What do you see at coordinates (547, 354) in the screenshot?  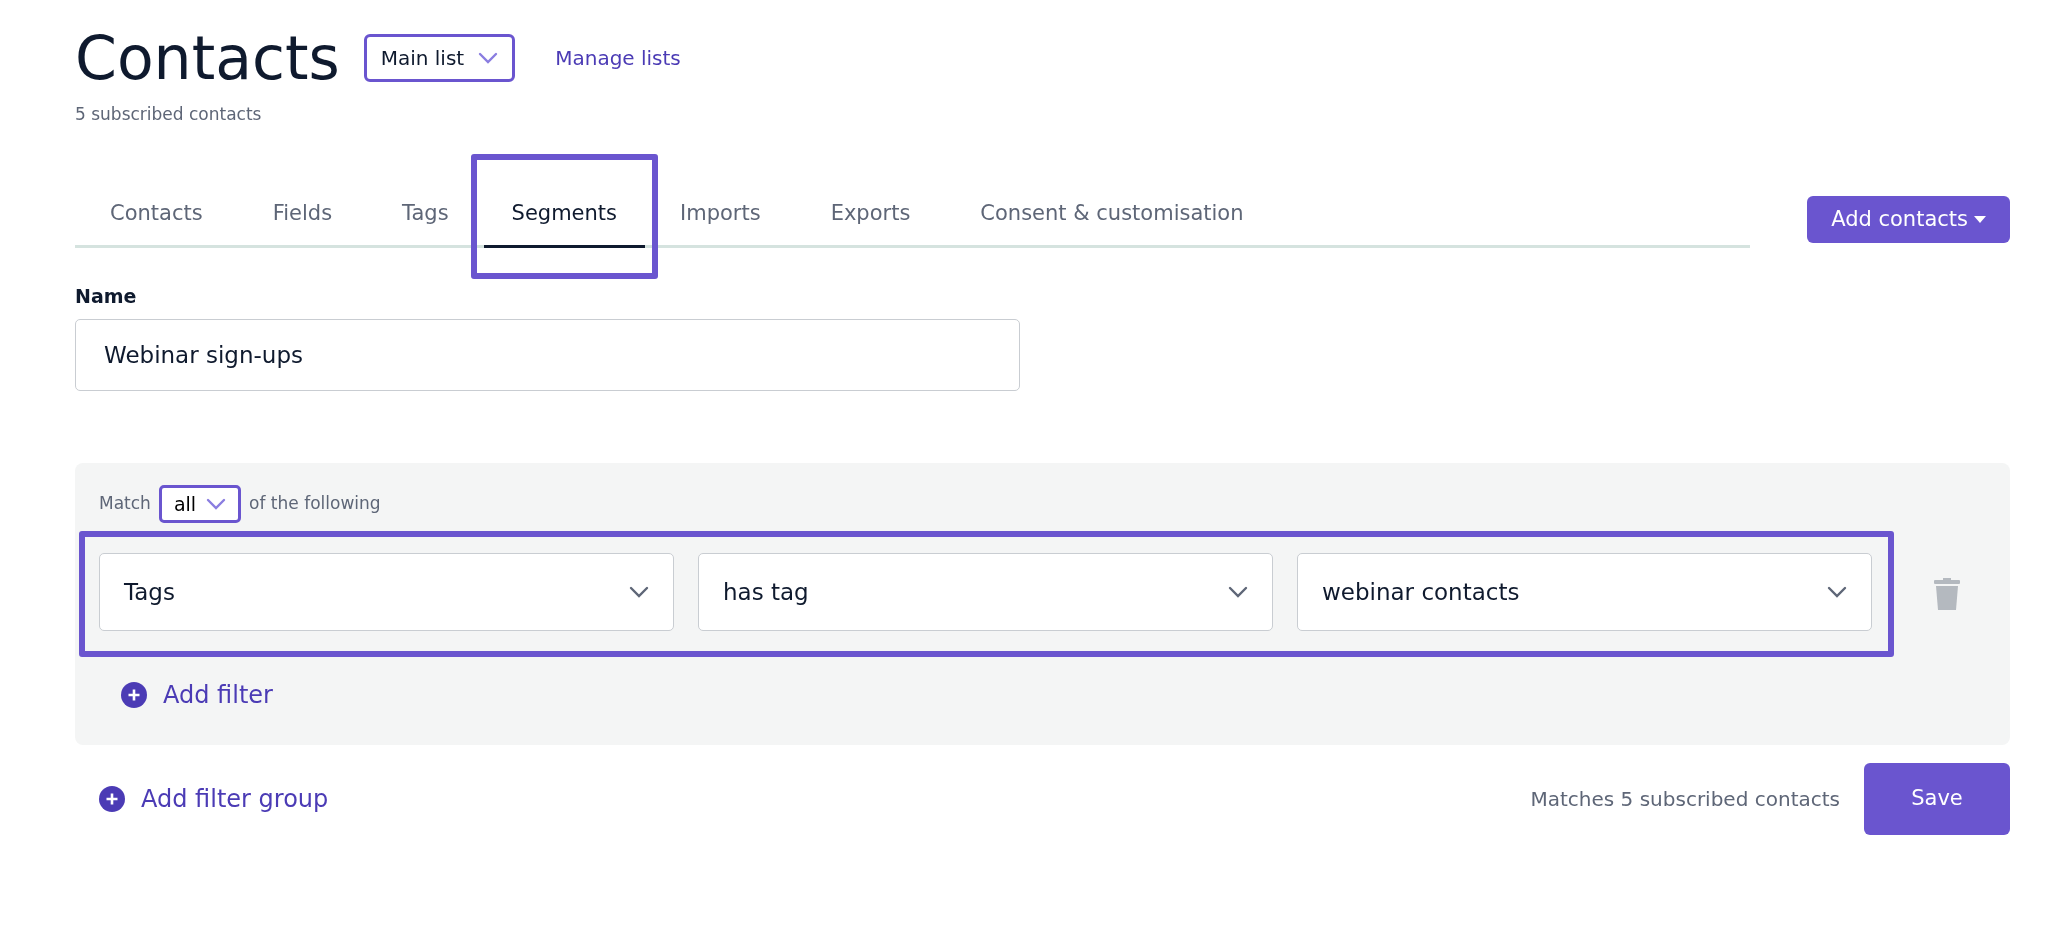 I see `name-input: Webinar sign-ups` at bounding box center [547, 354].